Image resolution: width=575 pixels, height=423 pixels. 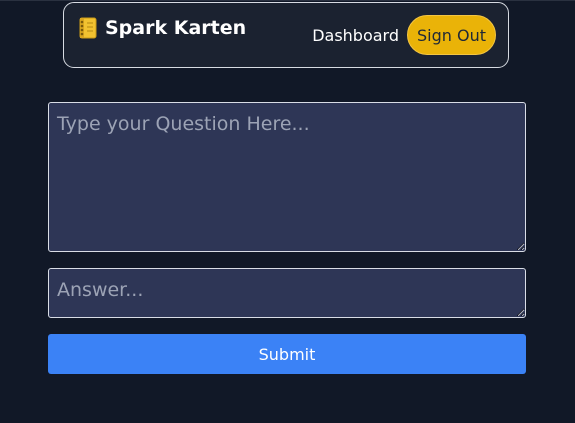 What do you see at coordinates (287, 354) in the screenshot?
I see `submit-button: Submit` at bounding box center [287, 354].